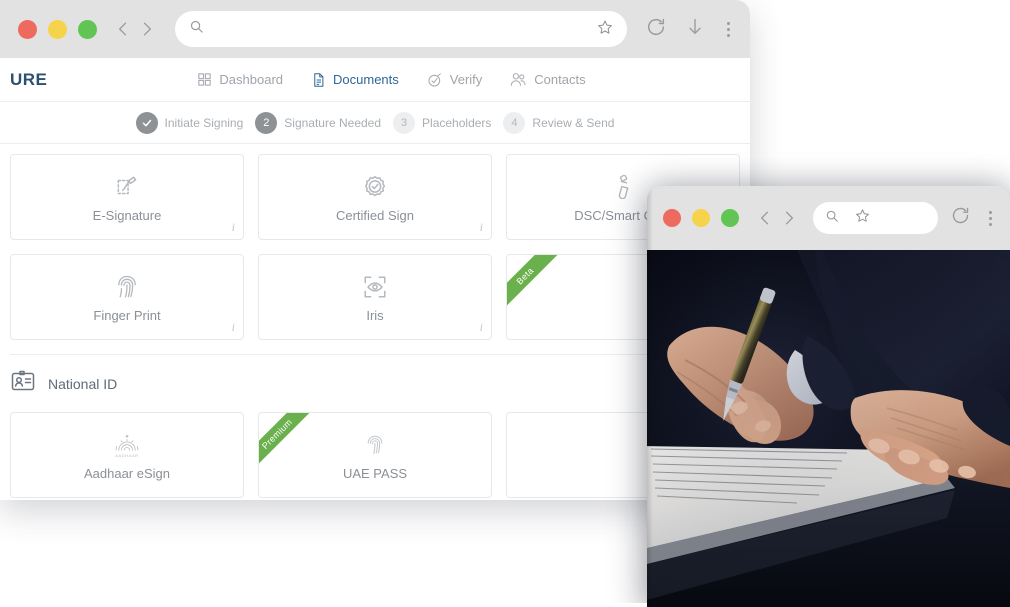 This screenshot has height=607, width=1010. I want to click on ribbon-label: Premium, so click(286, 441).